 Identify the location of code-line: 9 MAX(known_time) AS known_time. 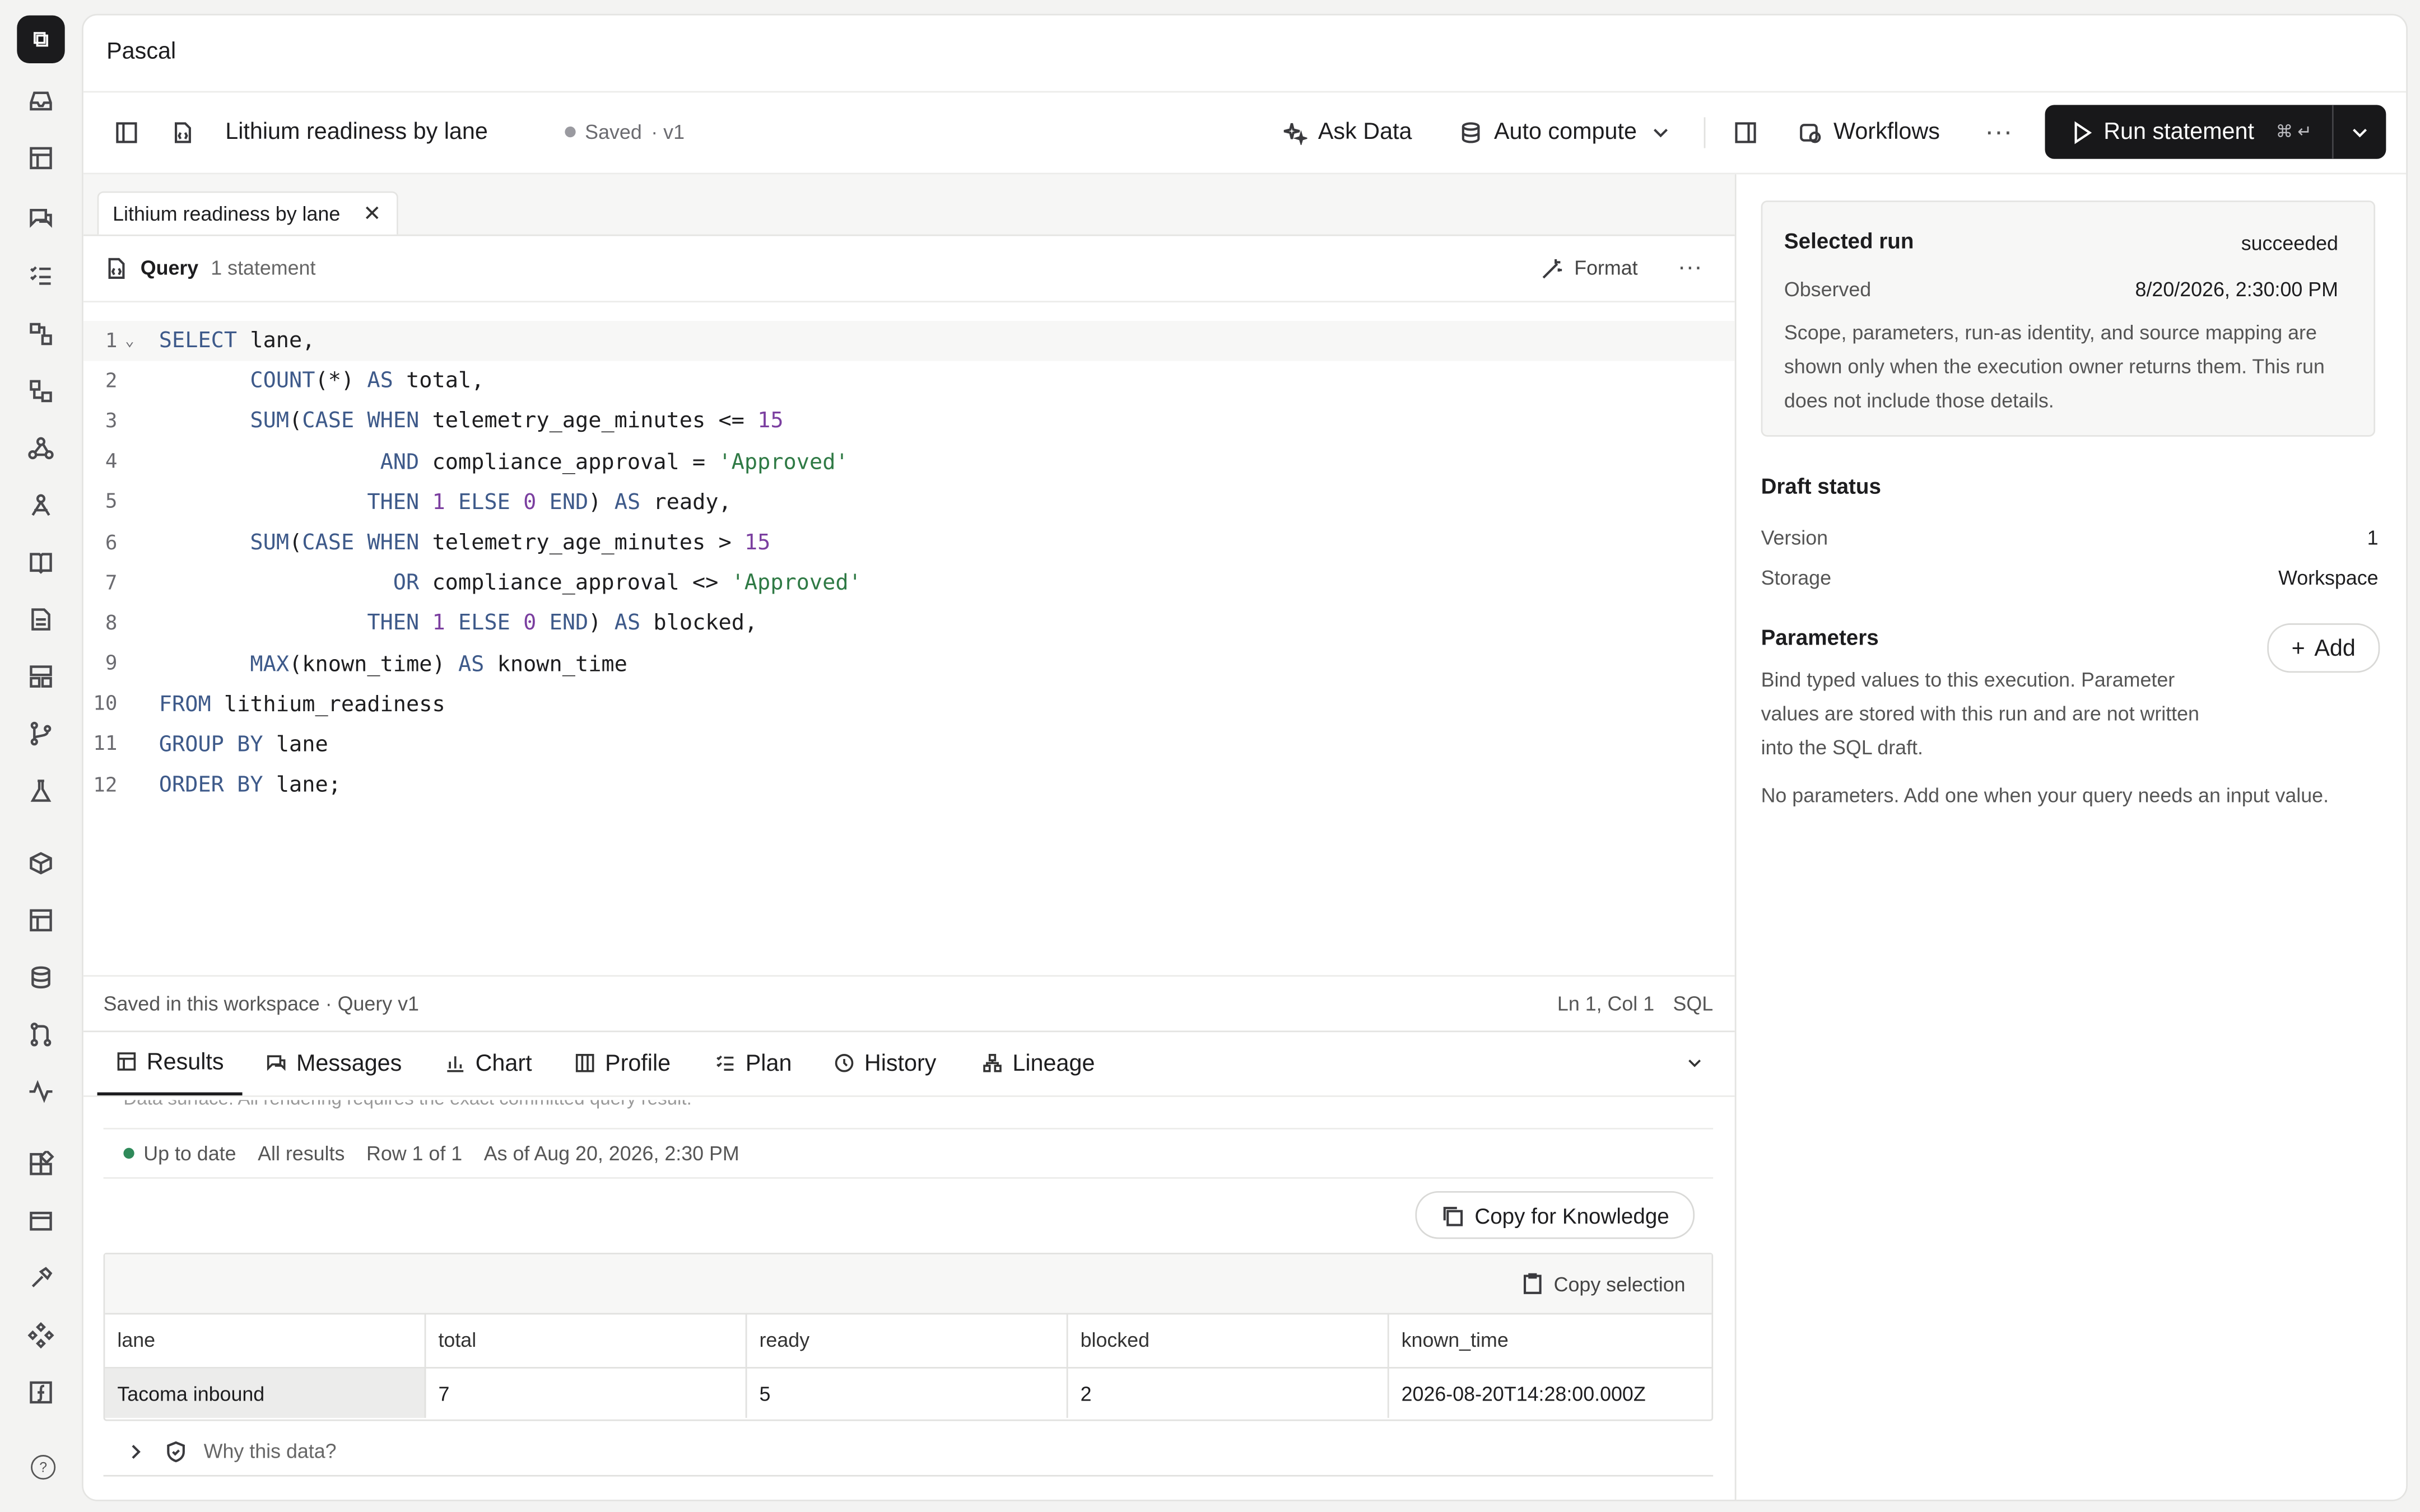
(909, 664).